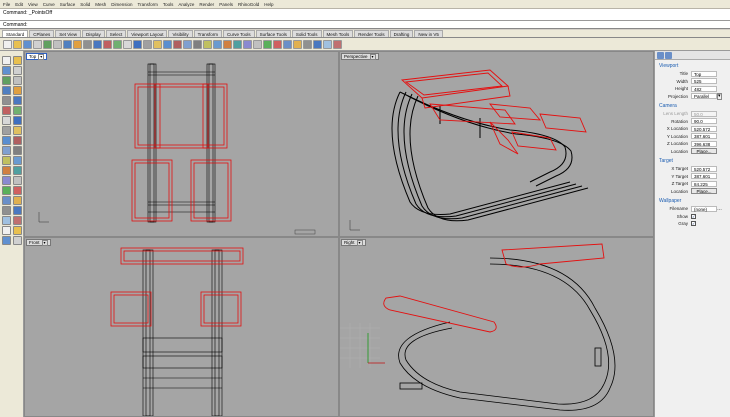 The width and height of the screenshot is (730, 417). I want to click on menu-item-tools: Tools, so click(168, 4).